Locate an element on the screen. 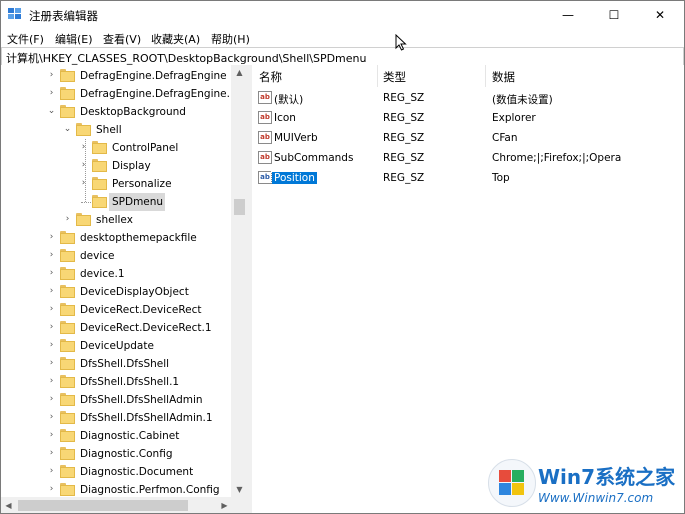 The width and height of the screenshot is (685, 514). tree-item-label: DefragEngine.DefragEngine.1 is located at coordinates (158, 94).